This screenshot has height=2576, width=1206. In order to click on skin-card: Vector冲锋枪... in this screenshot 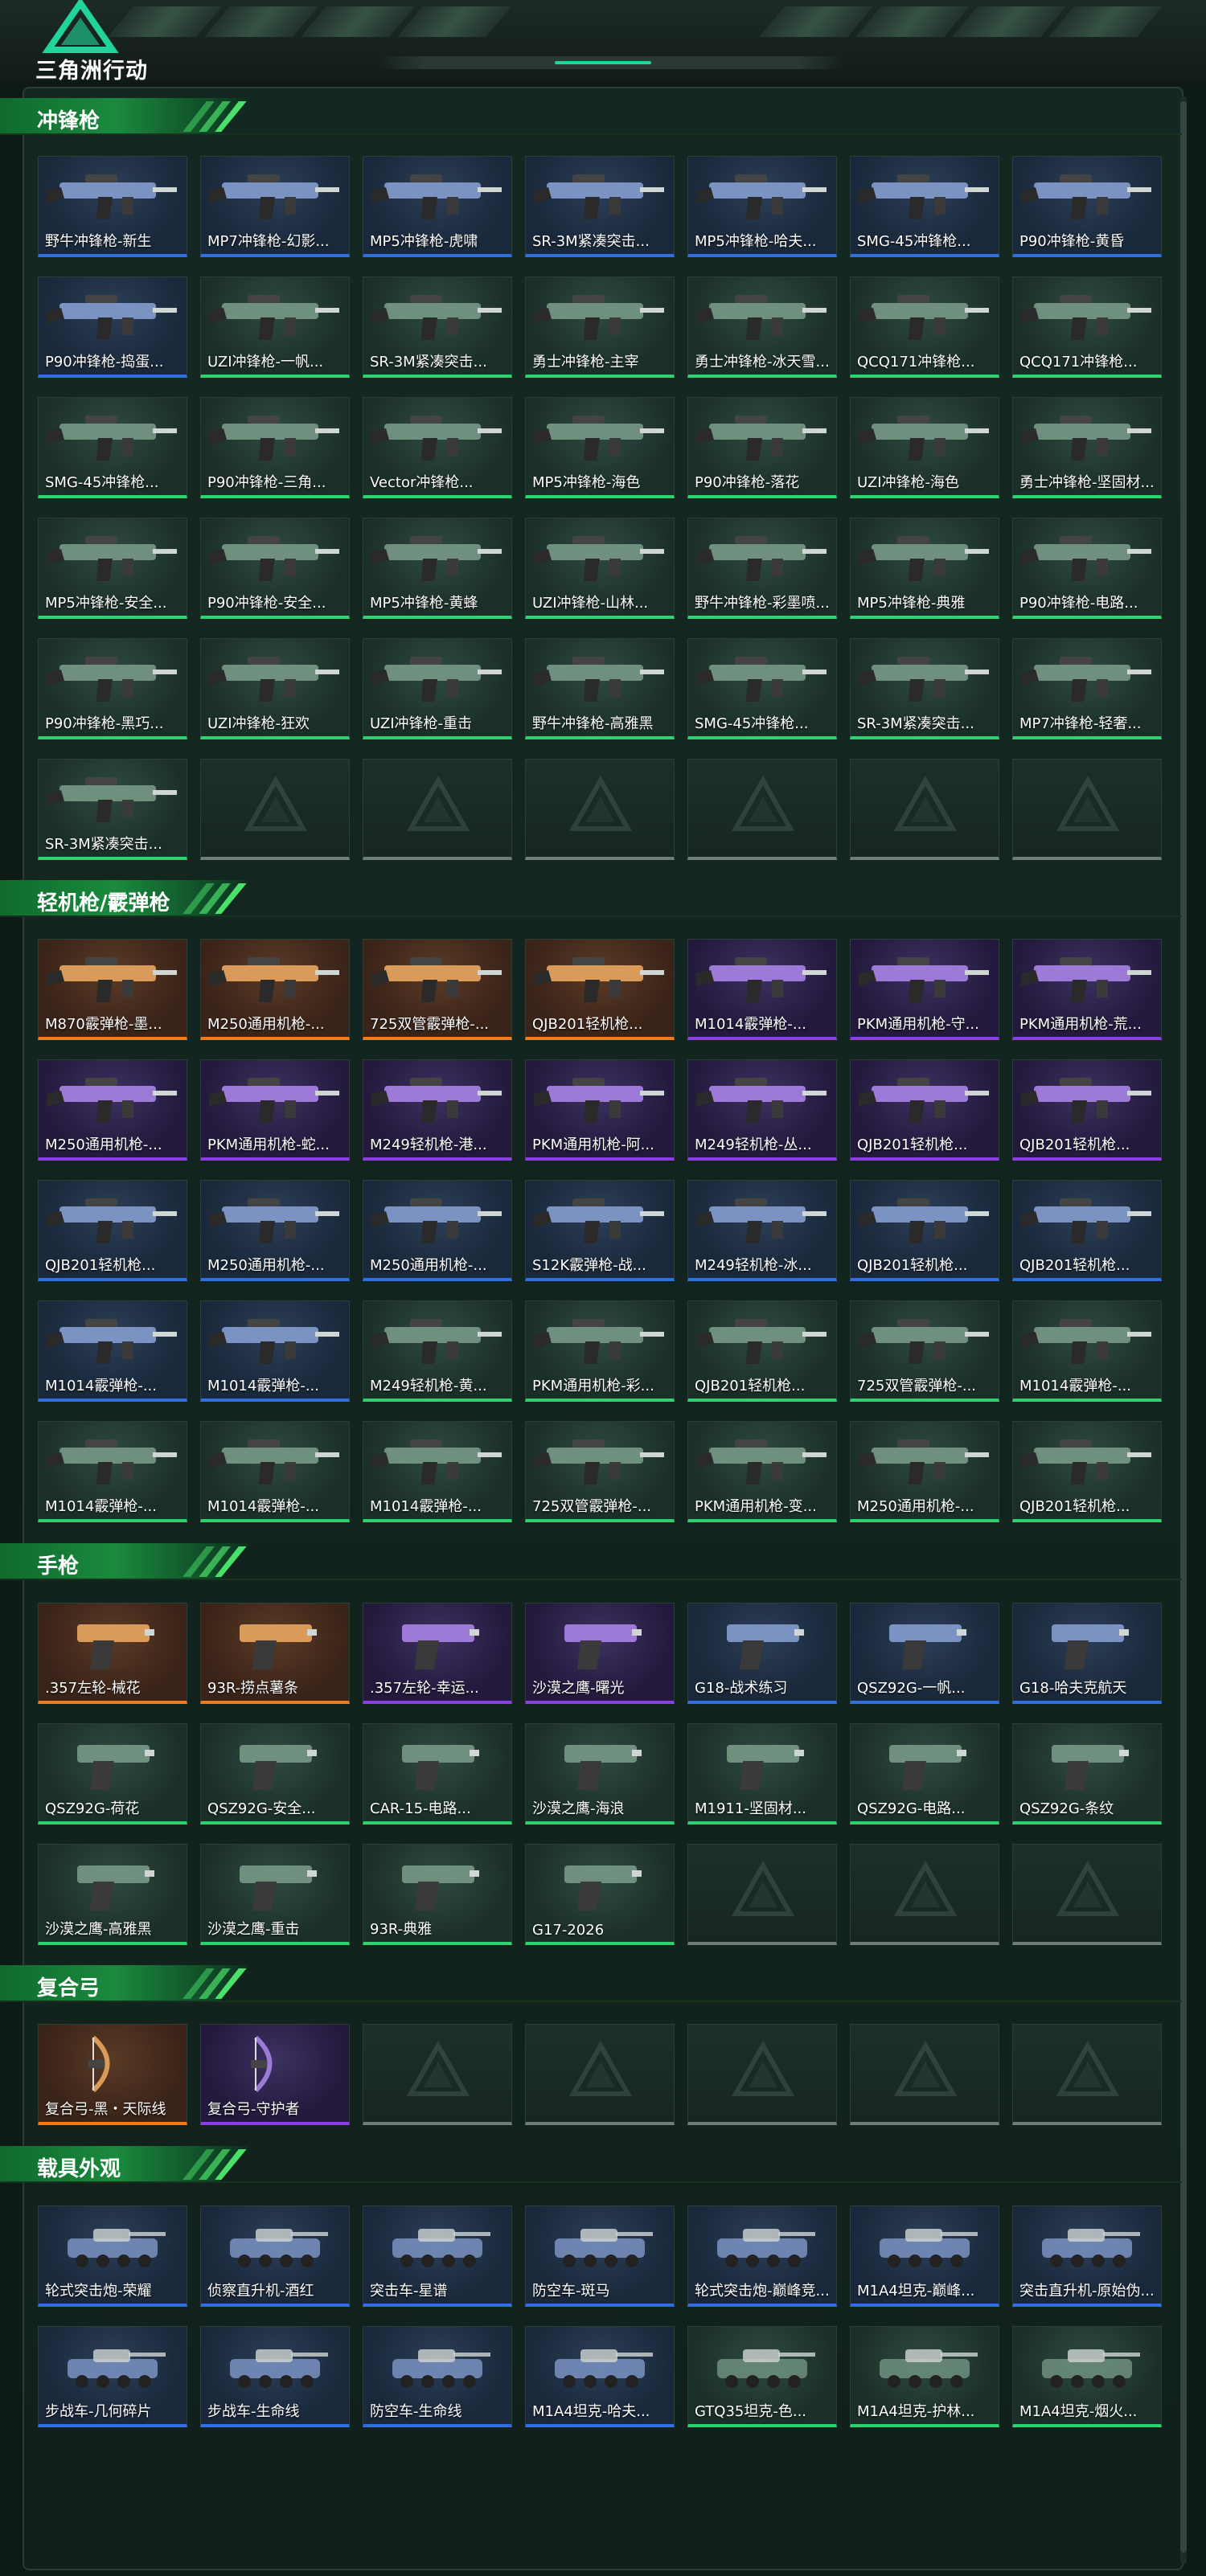, I will do `click(437, 447)`.